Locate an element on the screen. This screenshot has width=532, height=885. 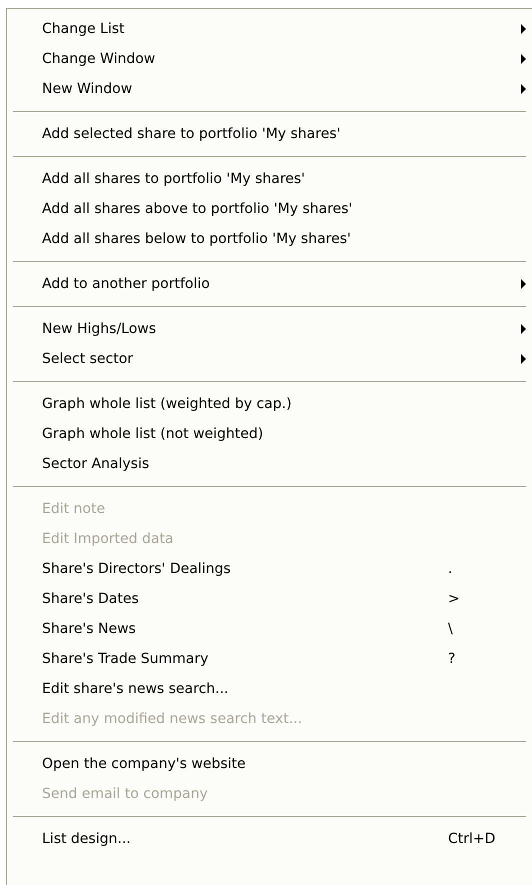
shortcut-label: \ is located at coordinates (451, 629).